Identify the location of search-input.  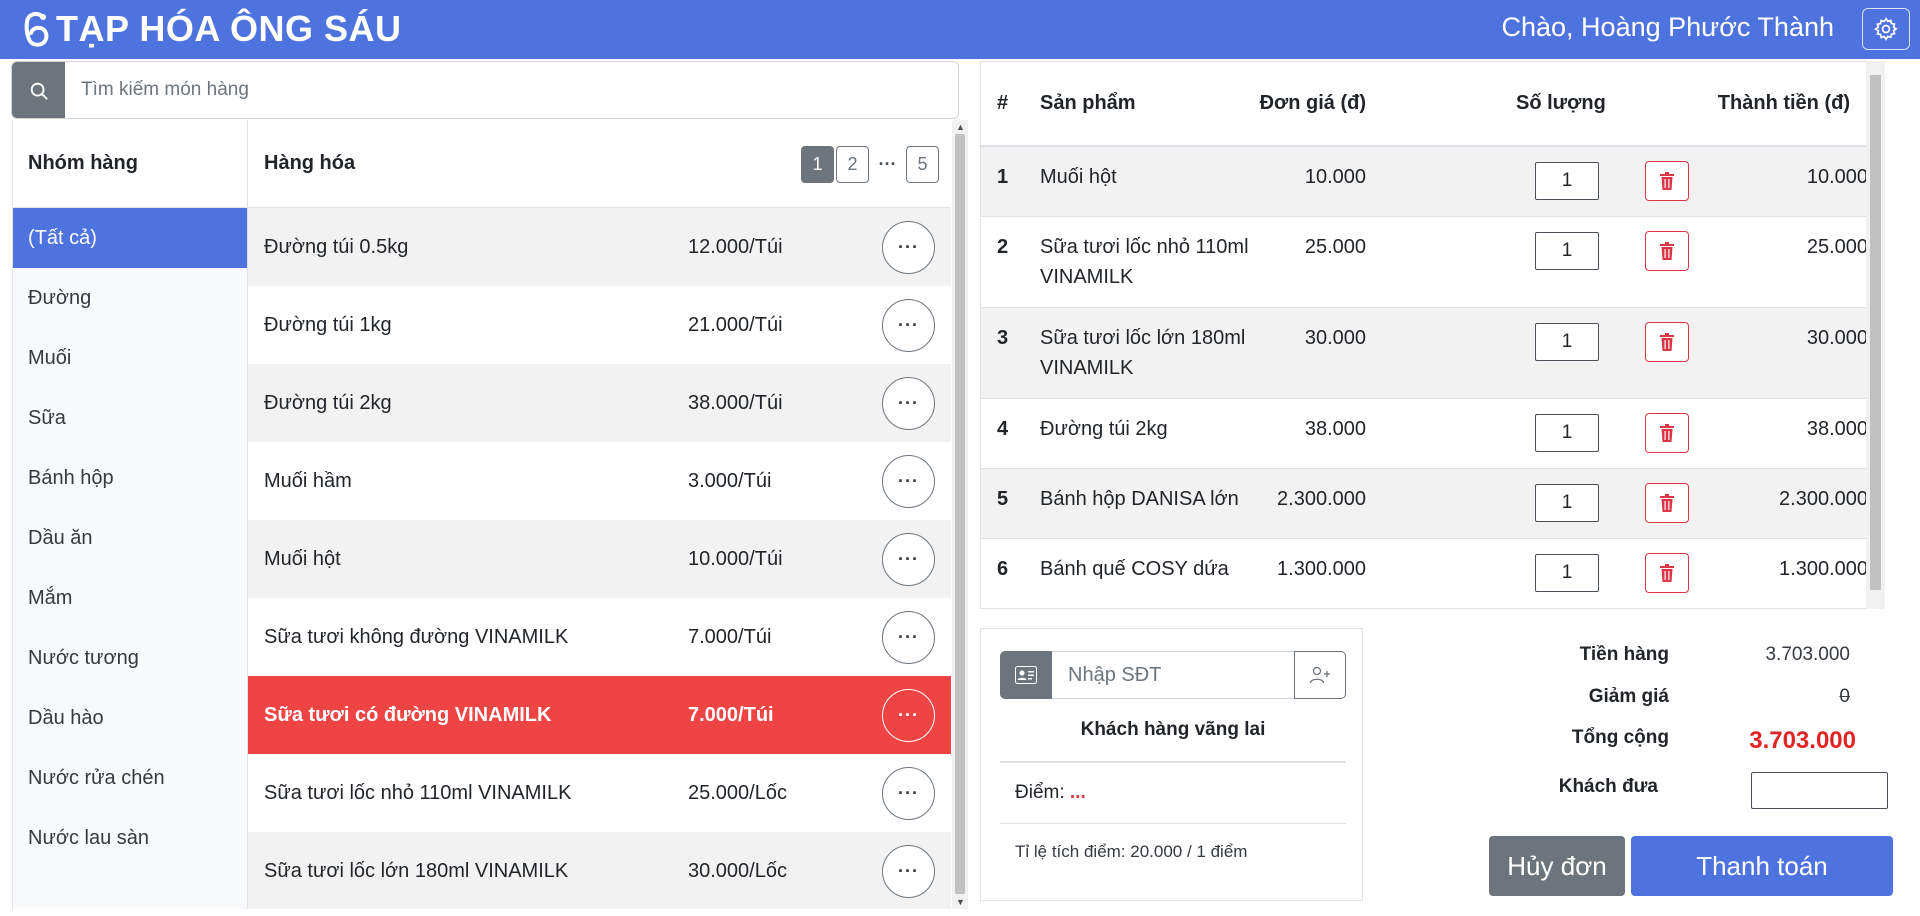
(511, 90).